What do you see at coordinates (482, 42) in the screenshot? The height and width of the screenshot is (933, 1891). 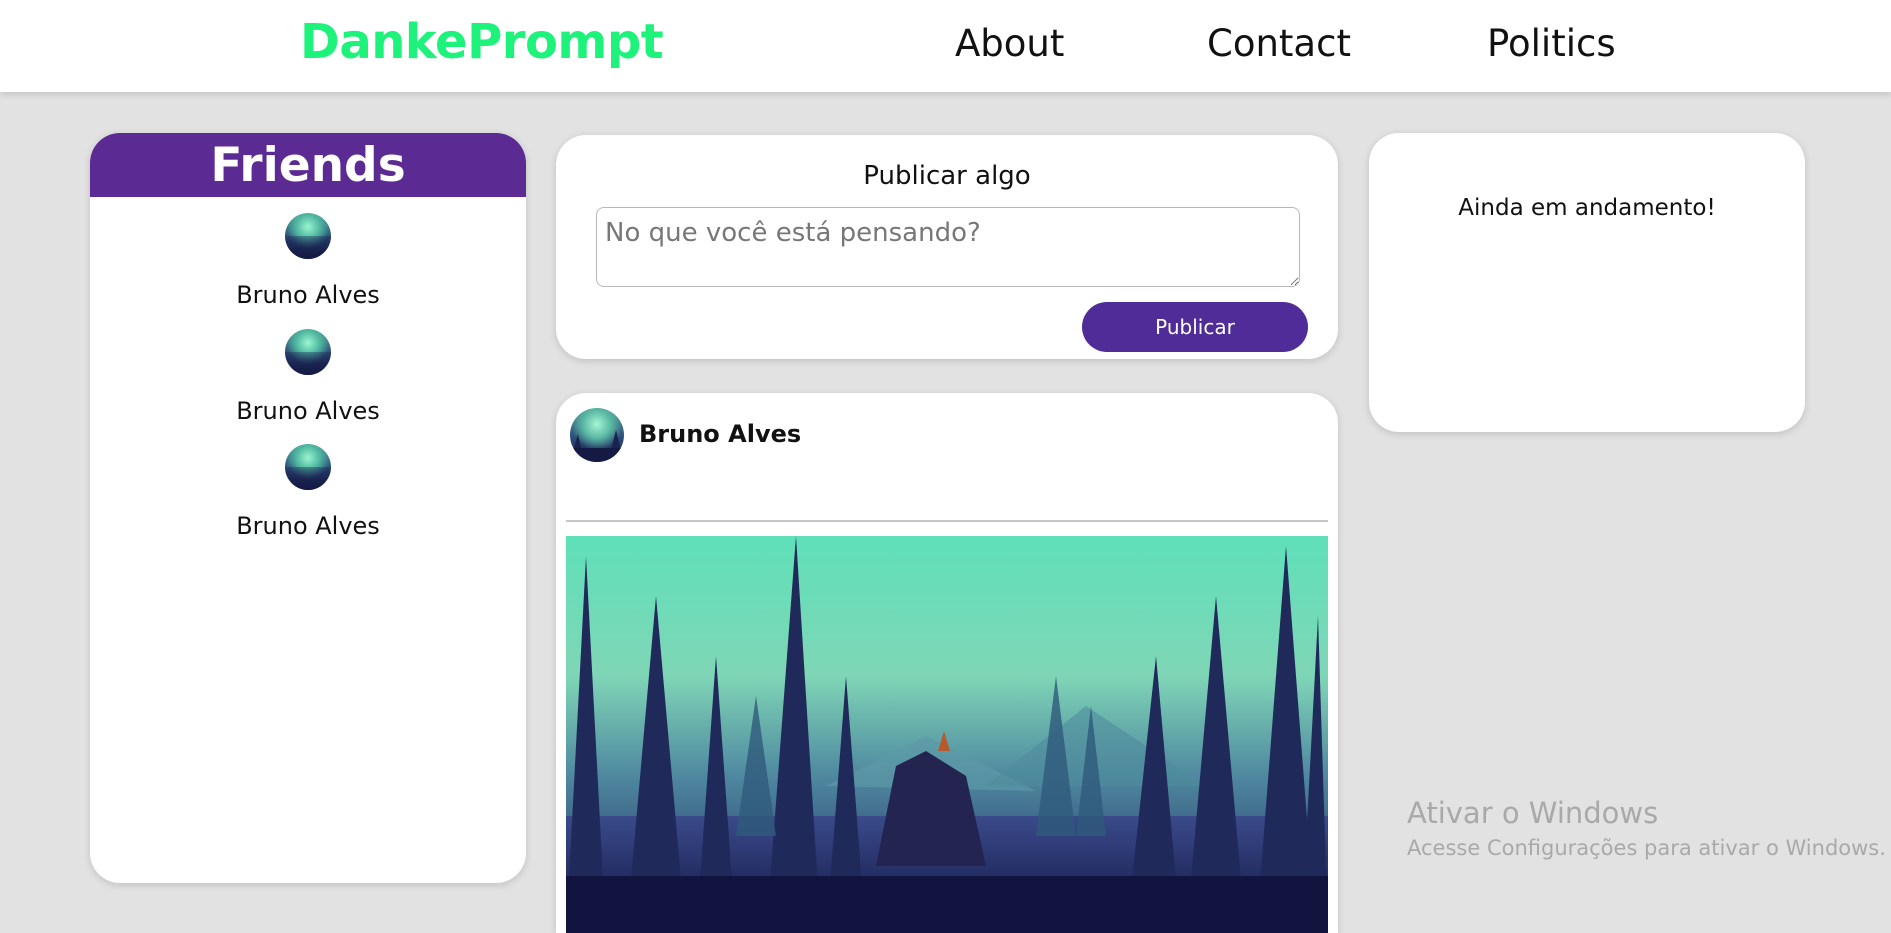 I see `brand-logo: DankePrompt` at bounding box center [482, 42].